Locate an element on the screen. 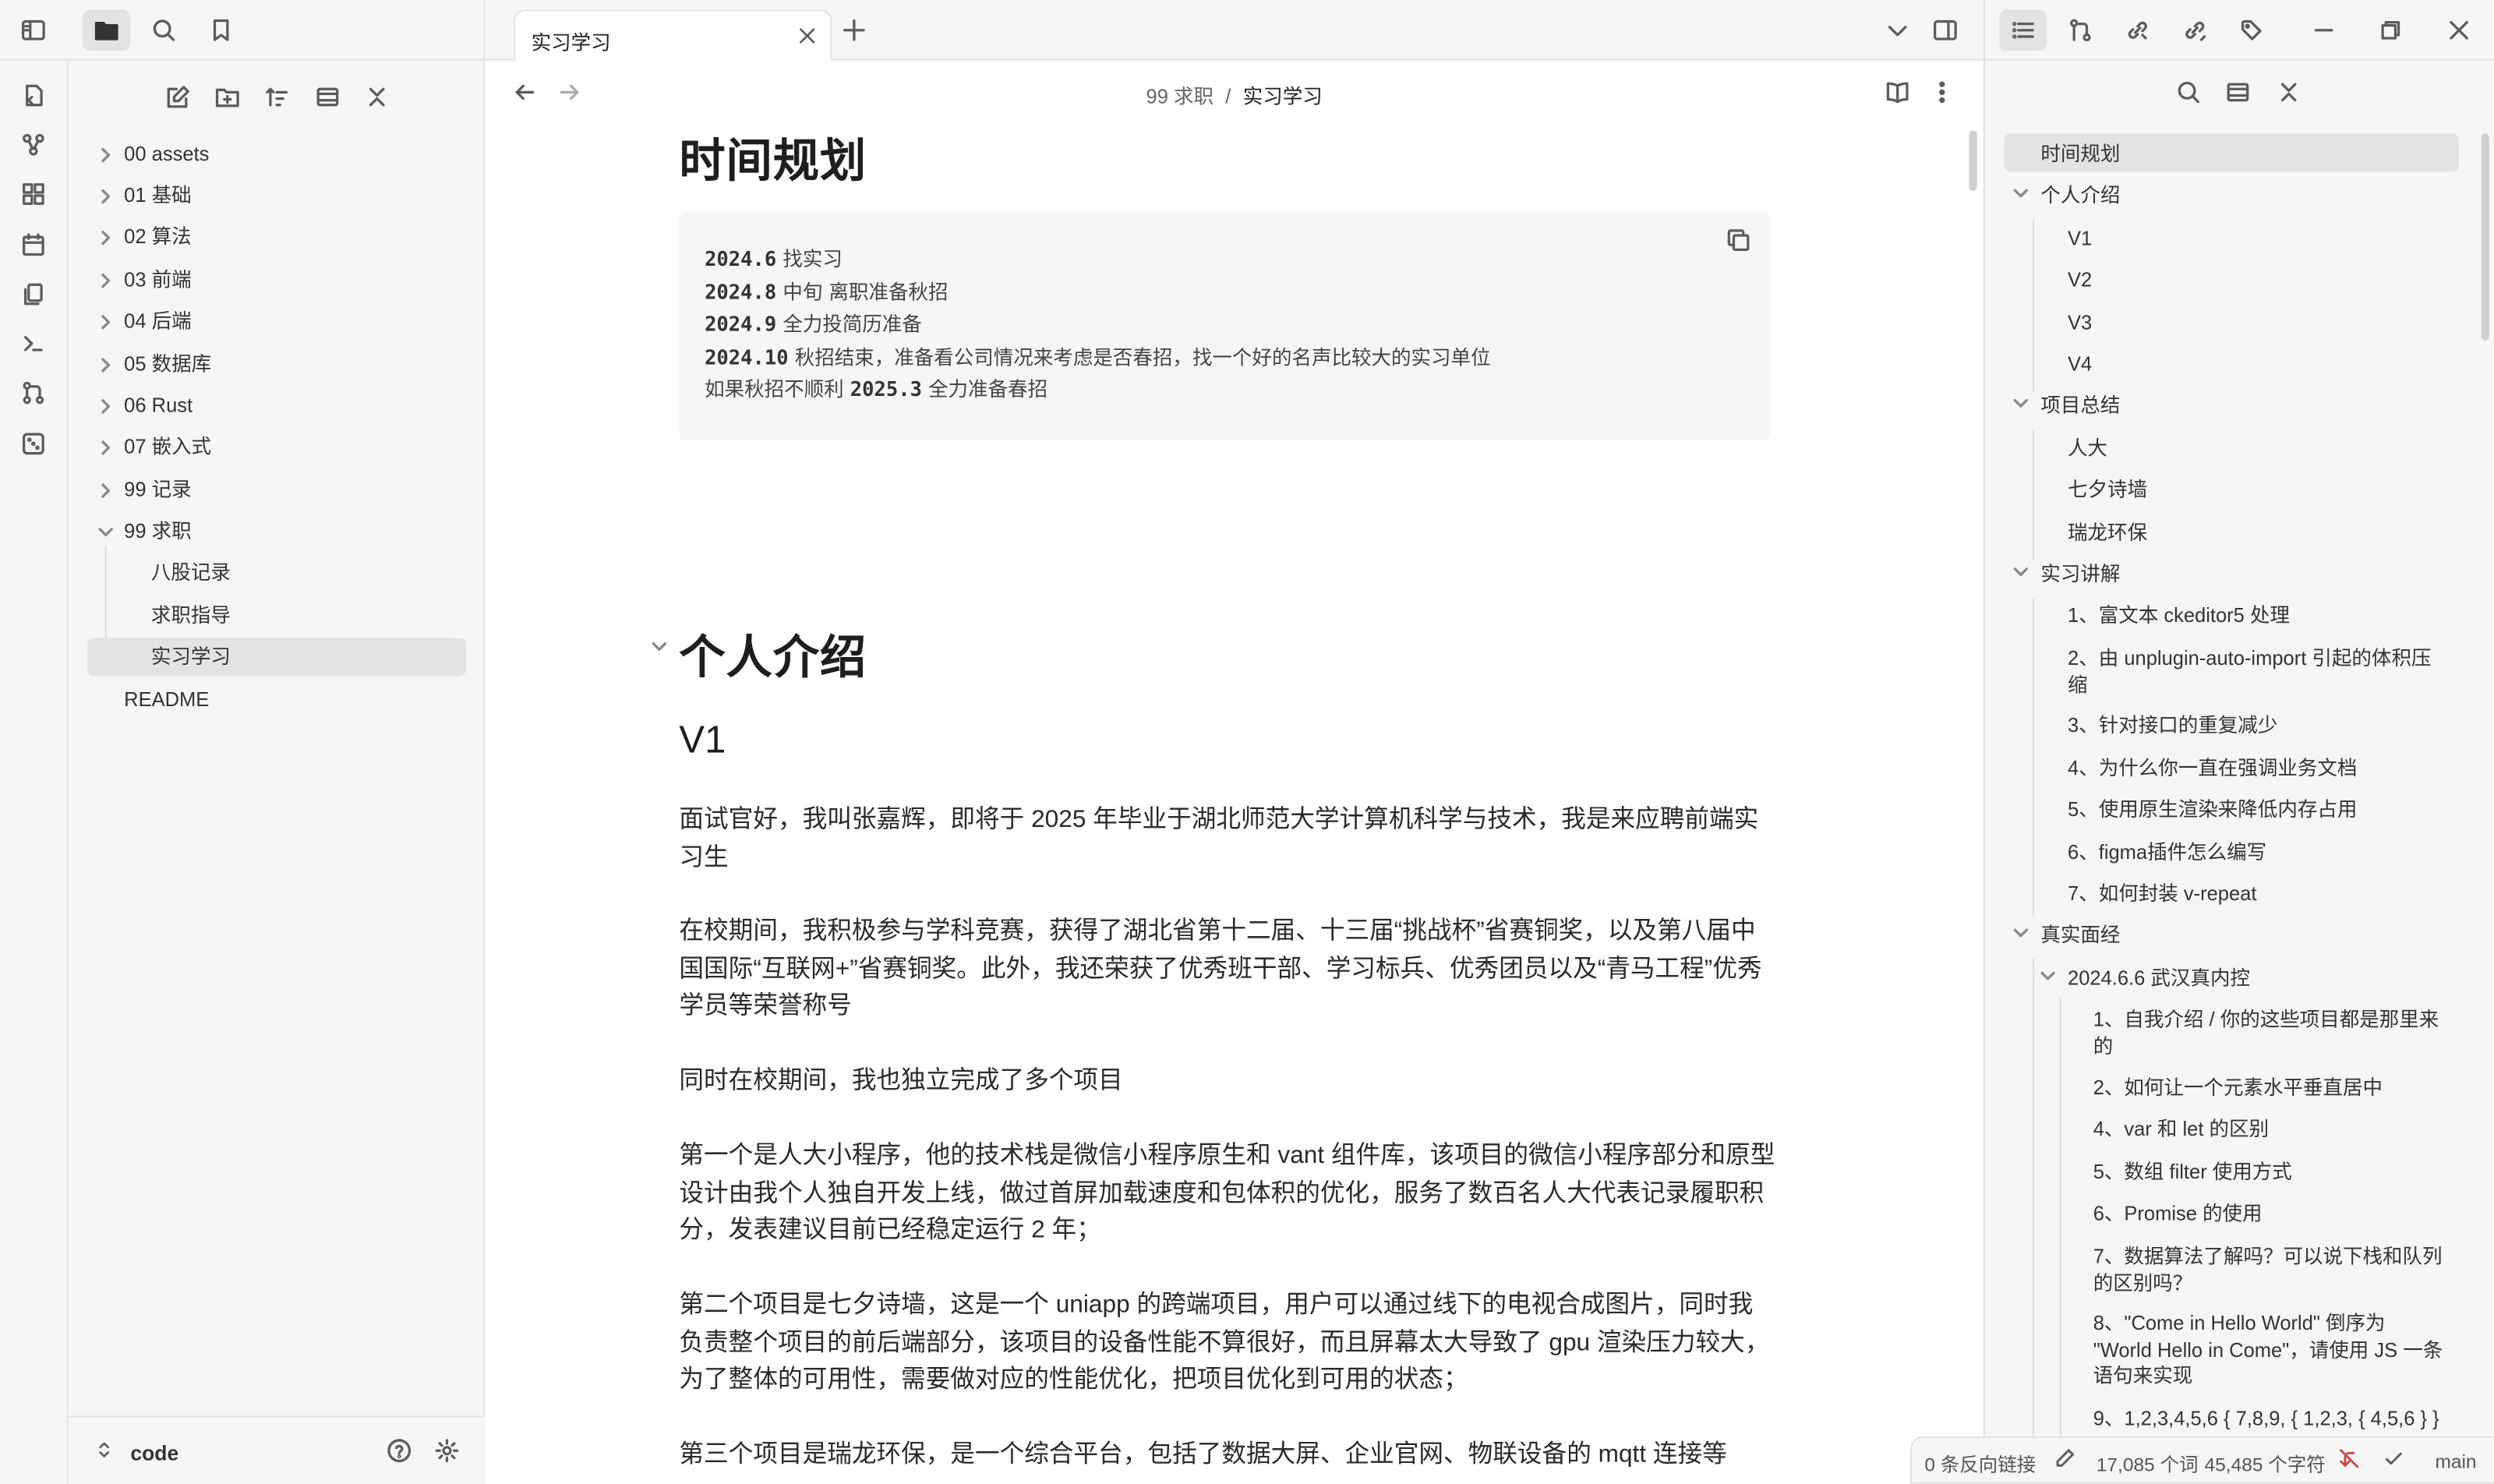 The image size is (2494, 1484). outline-item: 7、如何封装 v-repeat is located at coordinates (2259, 895).